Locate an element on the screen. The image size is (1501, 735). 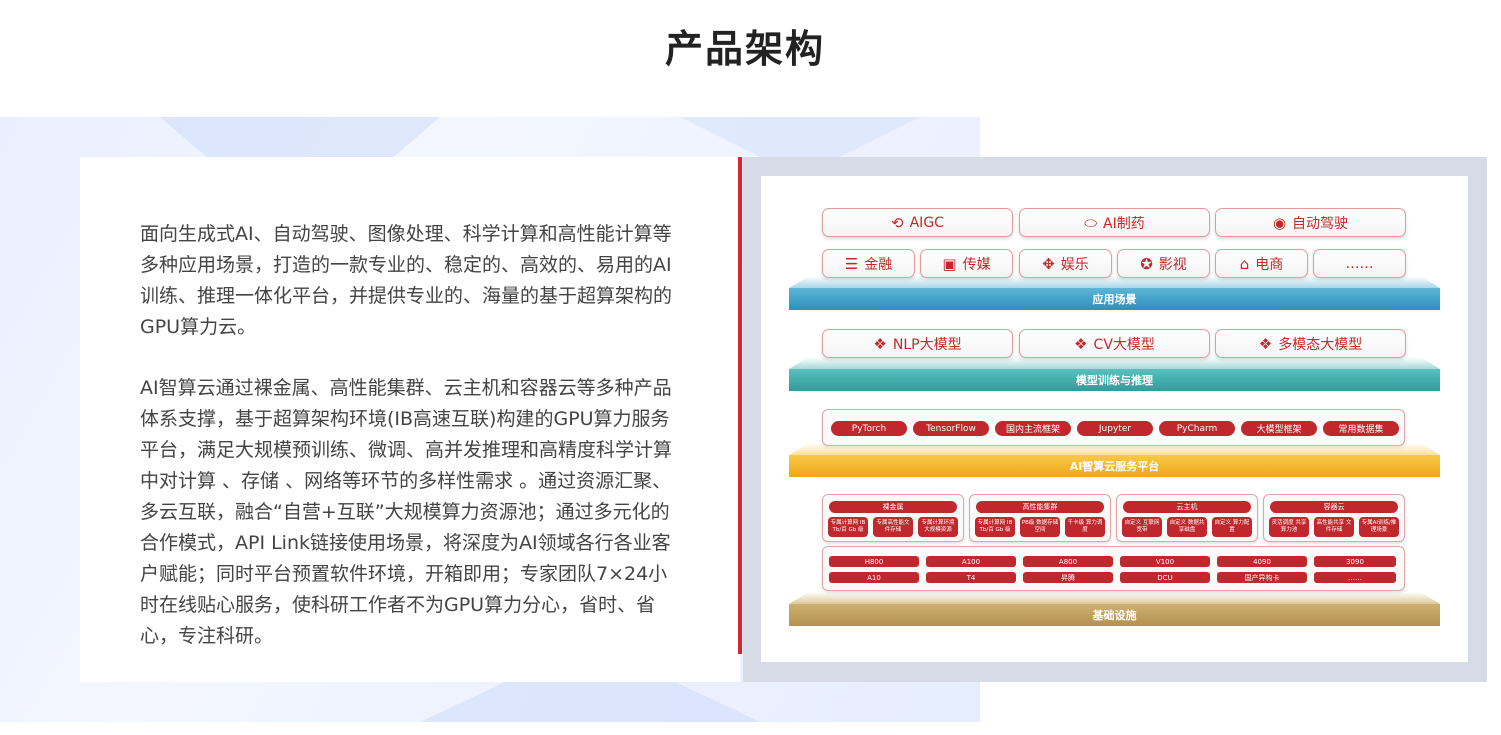
framework-tag: Jupyter is located at coordinates (1115, 428).